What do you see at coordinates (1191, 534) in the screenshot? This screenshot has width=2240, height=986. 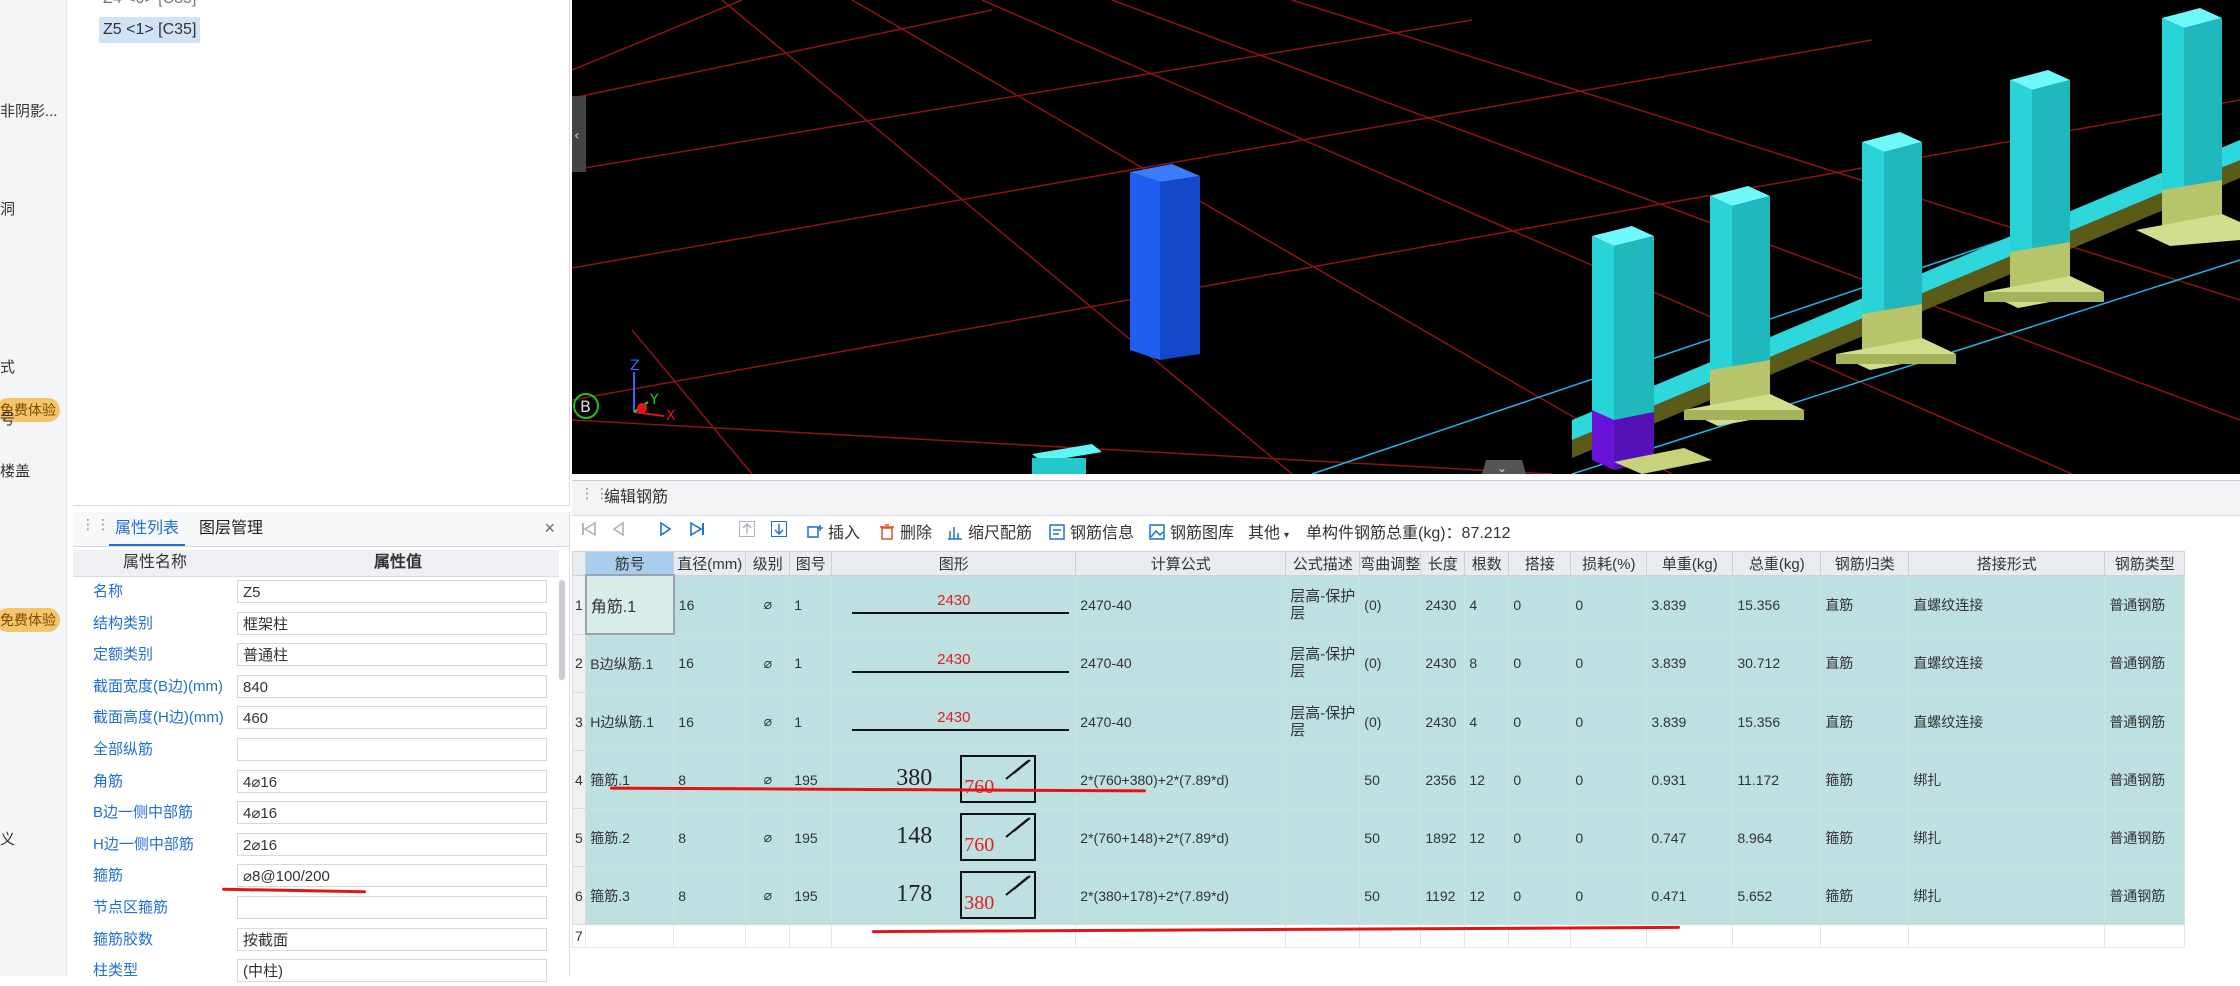 I see `rebar-library-button: 钢筋图库` at bounding box center [1191, 534].